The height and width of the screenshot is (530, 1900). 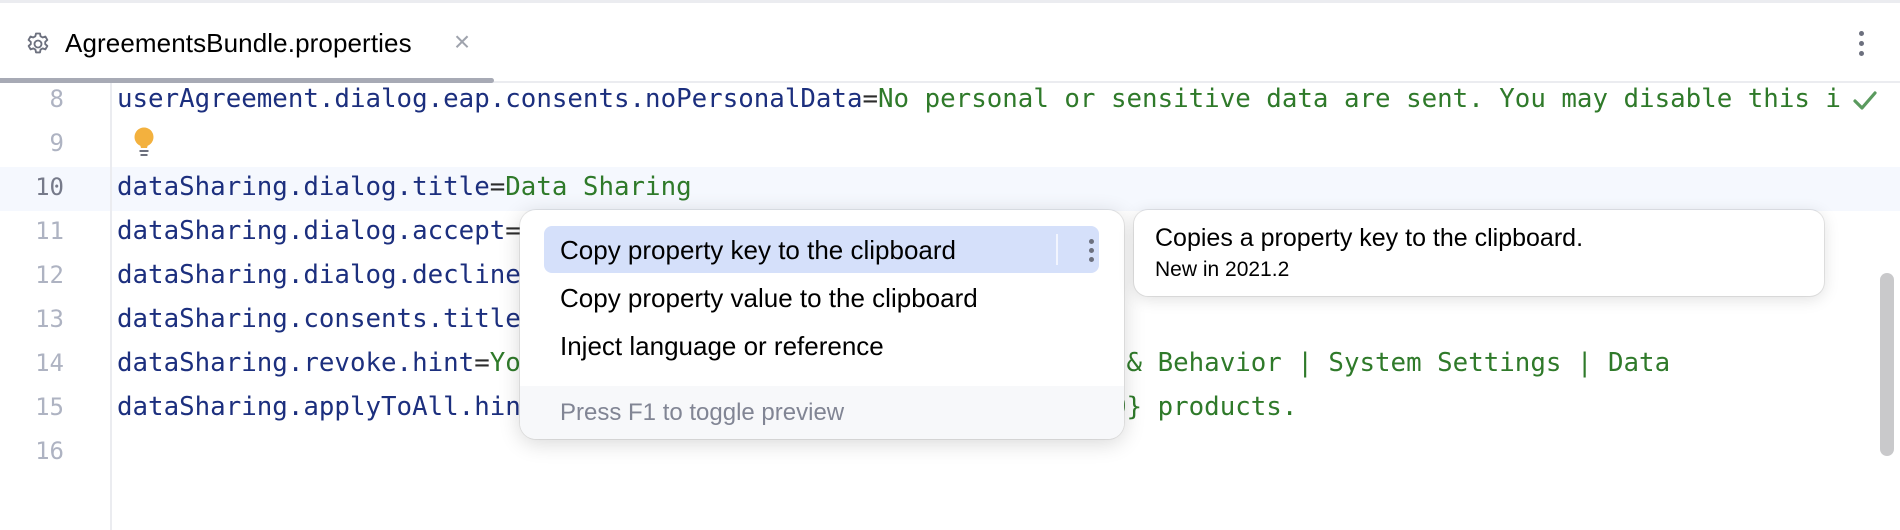 I want to click on line-text: dataSharing.dialog.accept=, so click(x=319, y=231).